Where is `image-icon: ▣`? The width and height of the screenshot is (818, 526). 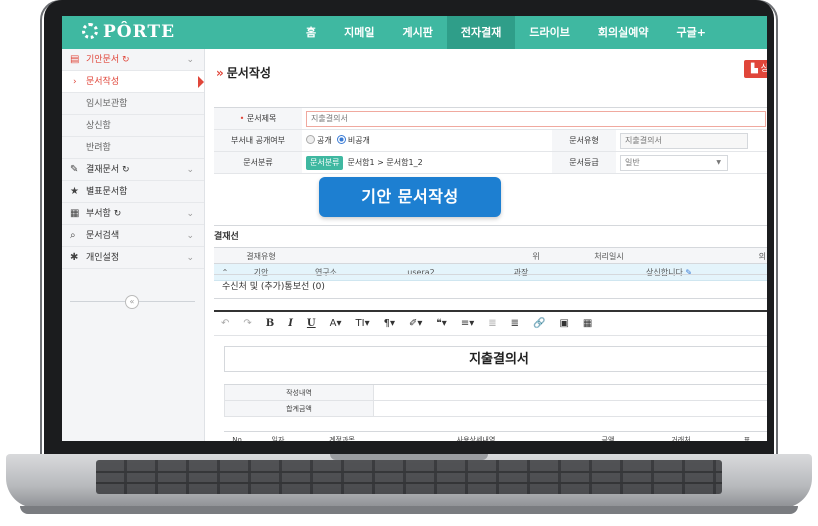 image-icon: ▣ is located at coordinates (563, 323).